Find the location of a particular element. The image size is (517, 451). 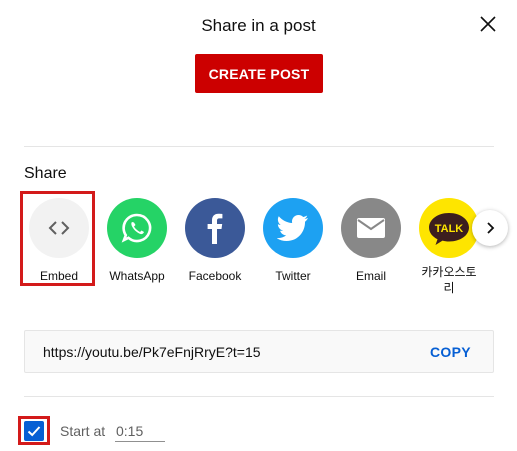

kakao-talk-icon: TALK is located at coordinates (449, 229).